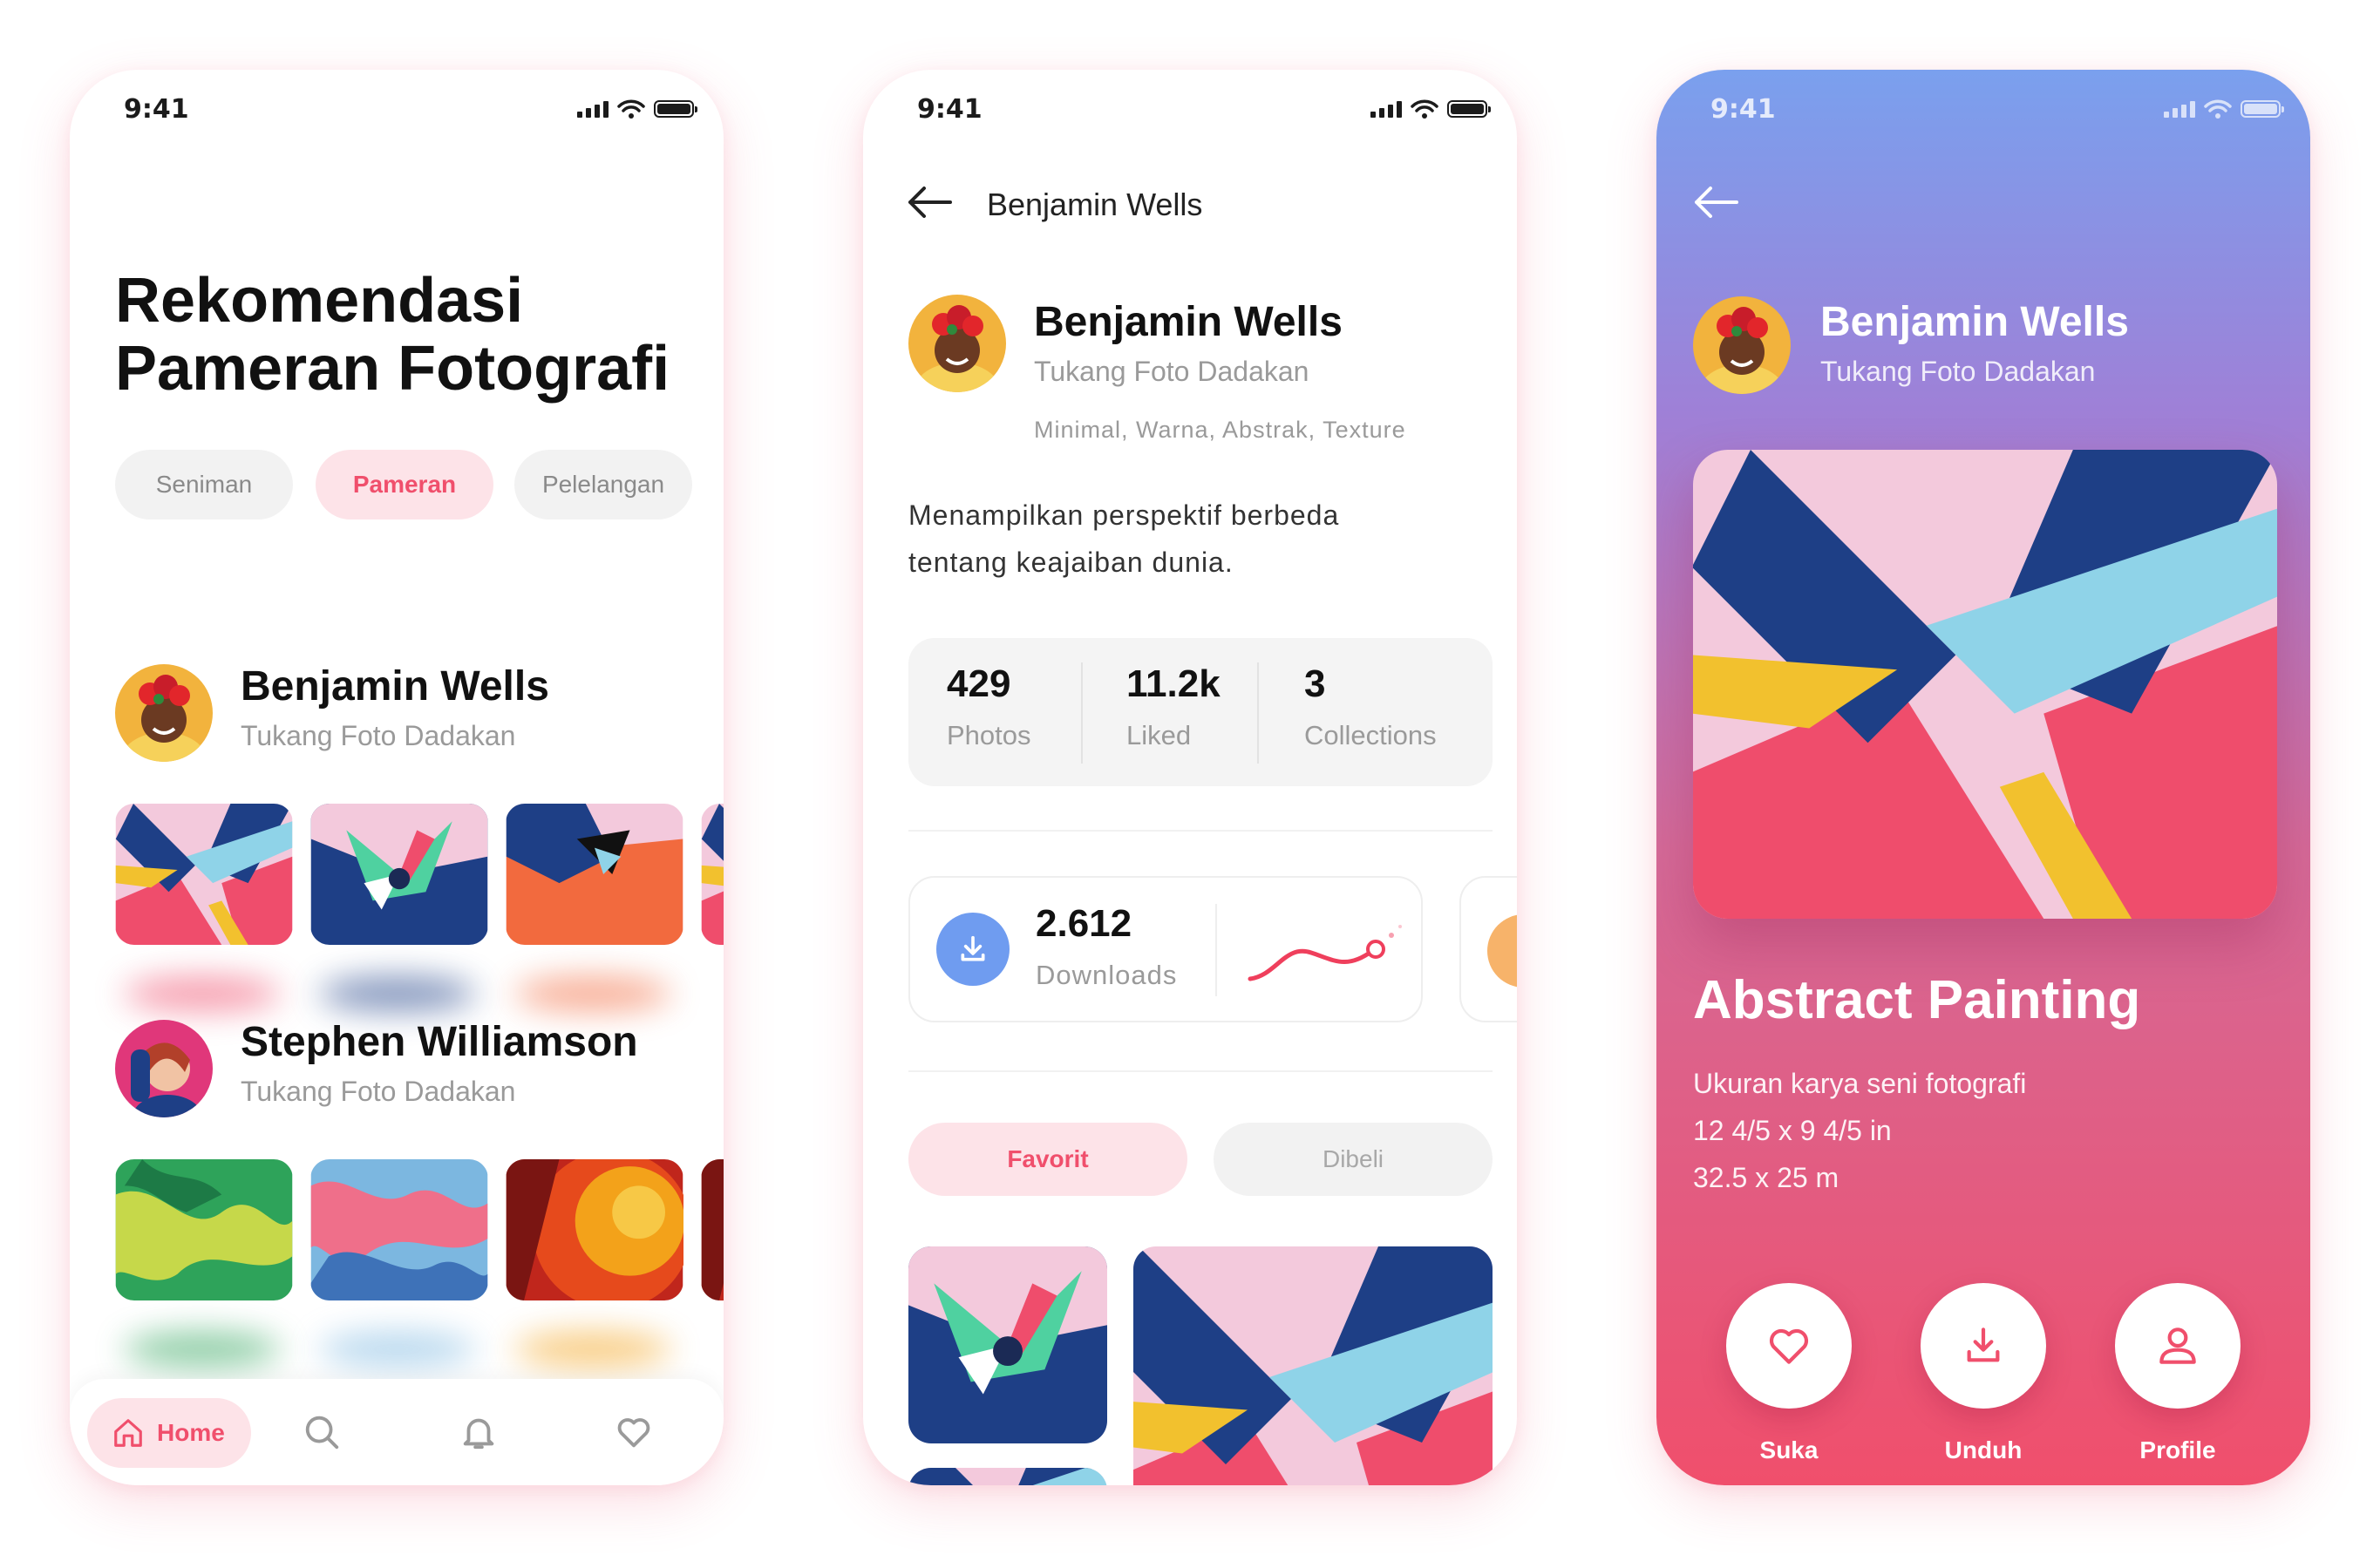 This screenshot has height=1555, width=2380. What do you see at coordinates (404, 484) in the screenshot?
I see `filter-chip-pameran: Pameran` at bounding box center [404, 484].